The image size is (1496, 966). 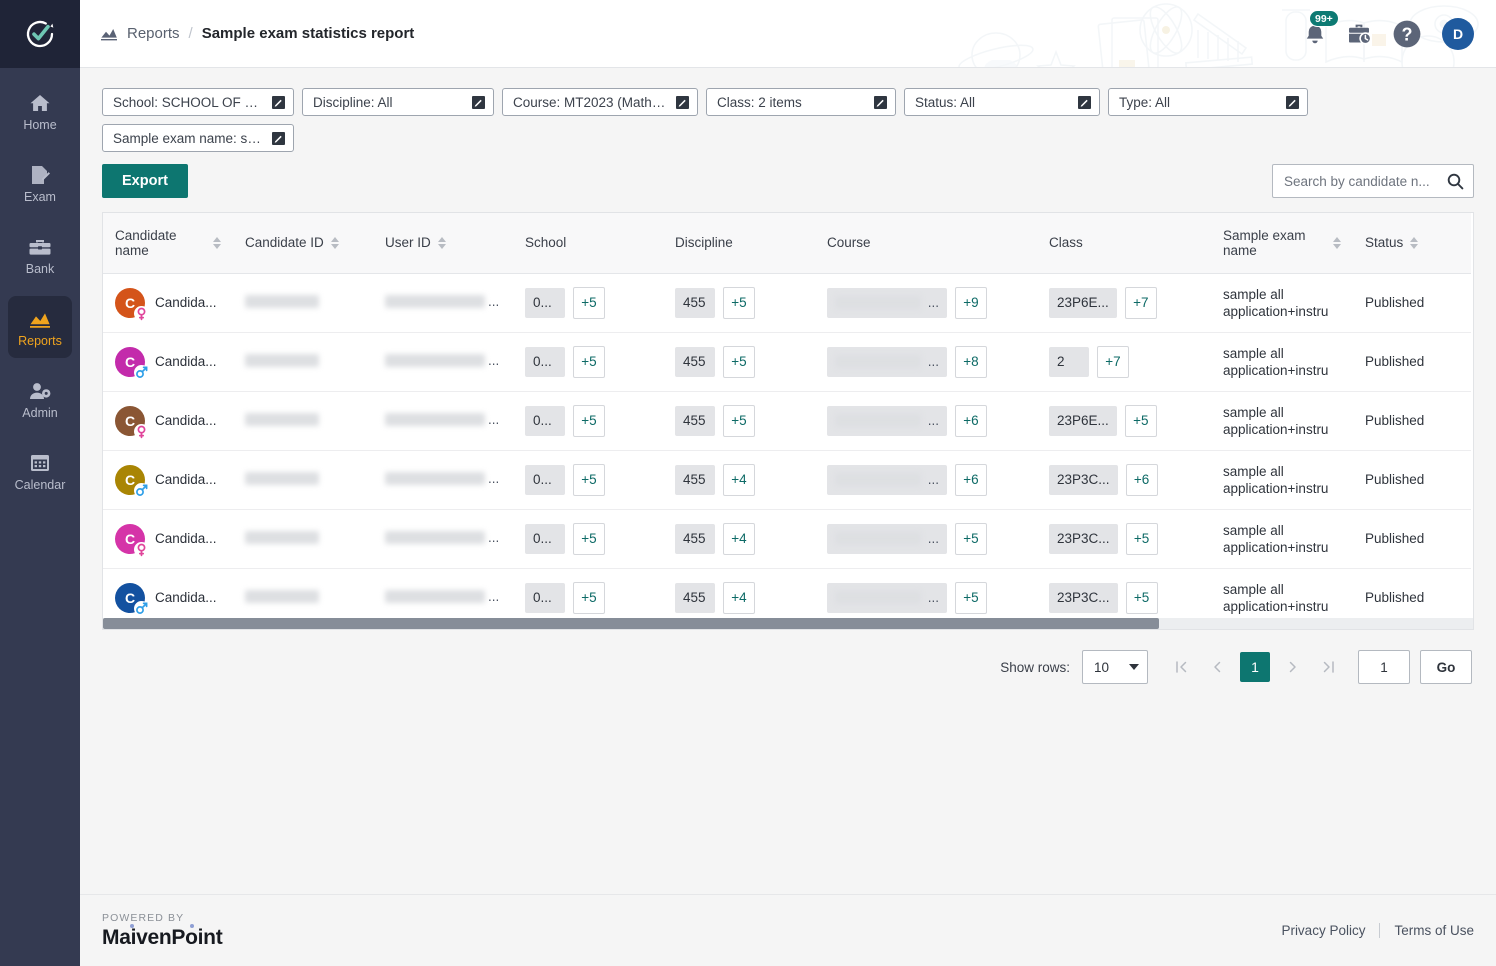 I want to click on search-input, so click(x=1365, y=181).